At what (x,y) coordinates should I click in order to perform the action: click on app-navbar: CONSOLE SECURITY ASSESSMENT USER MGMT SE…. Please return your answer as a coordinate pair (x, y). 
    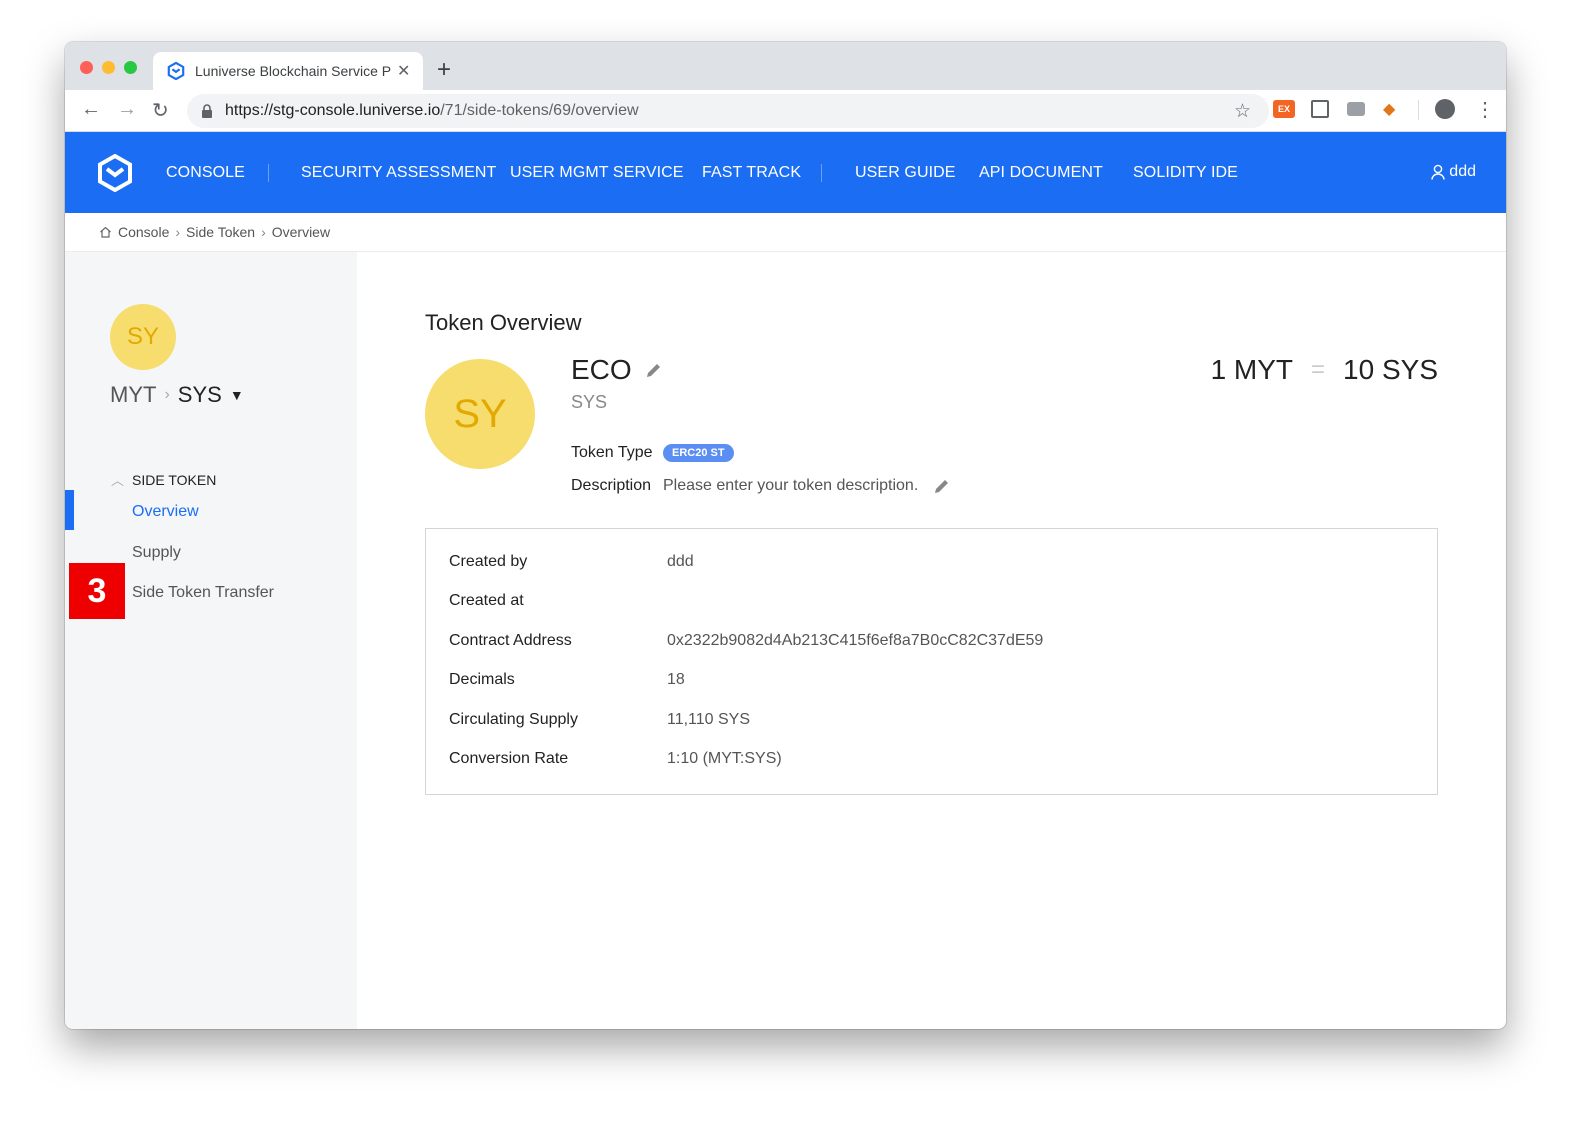
    Looking at the image, I should click on (785, 172).